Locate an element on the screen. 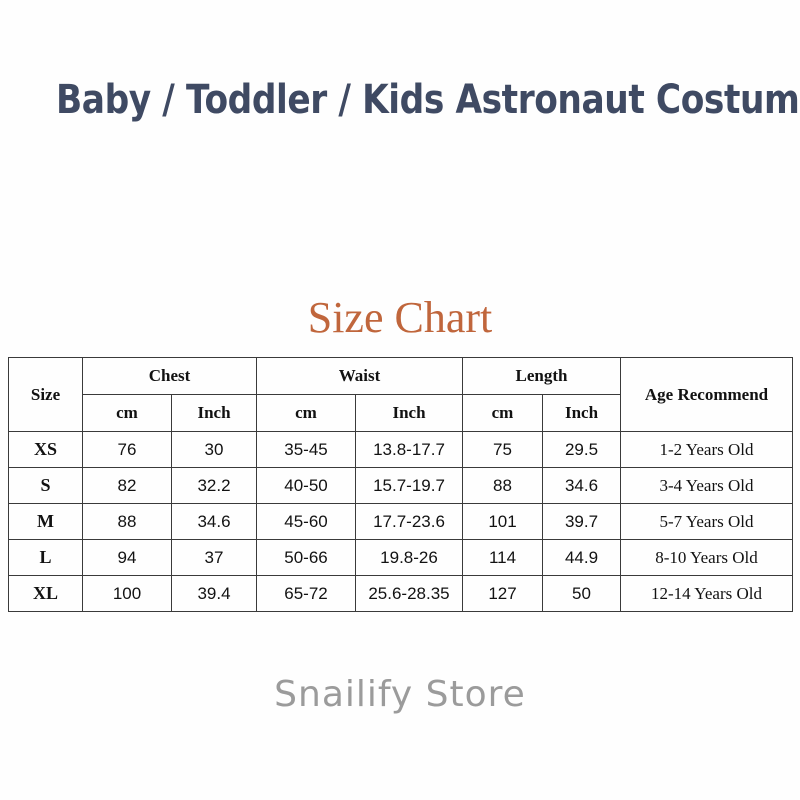 This screenshot has height=800, width=800. column-header-length-cm: cm is located at coordinates (502, 413).